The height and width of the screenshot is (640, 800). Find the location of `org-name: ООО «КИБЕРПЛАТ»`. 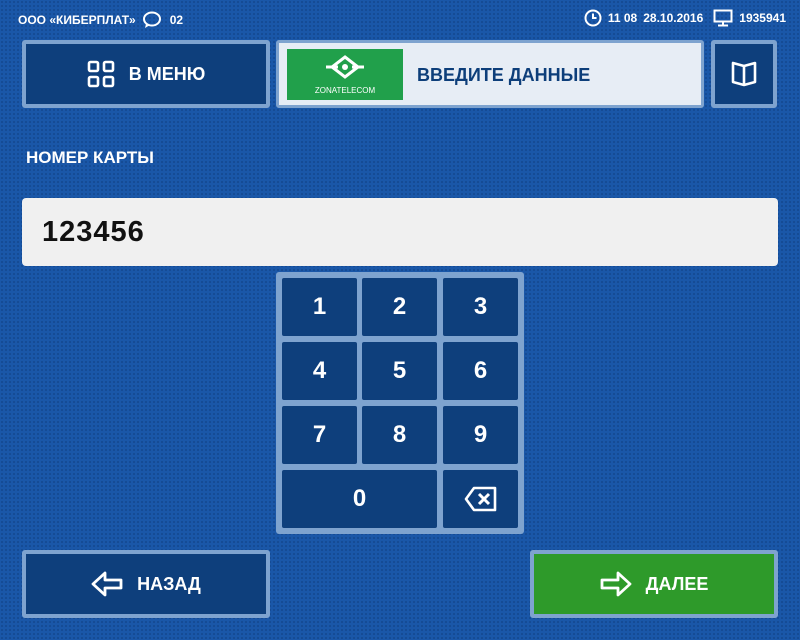

org-name: ООО «КИБЕРПЛАТ» is located at coordinates (77, 20).